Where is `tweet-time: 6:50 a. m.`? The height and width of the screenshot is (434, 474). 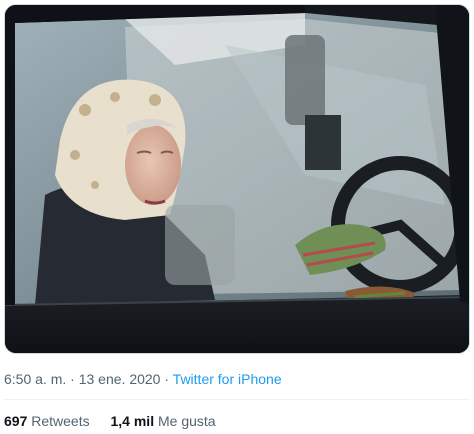
tweet-time: 6:50 a. m. is located at coordinates (35, 379).